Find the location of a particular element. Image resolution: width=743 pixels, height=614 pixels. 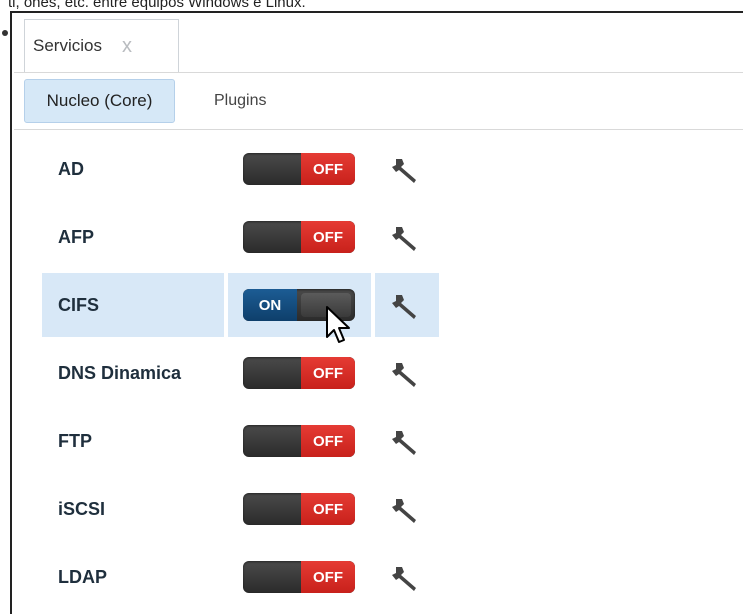

tab-servicios: Servicios x is located at coordinates (101, 45).